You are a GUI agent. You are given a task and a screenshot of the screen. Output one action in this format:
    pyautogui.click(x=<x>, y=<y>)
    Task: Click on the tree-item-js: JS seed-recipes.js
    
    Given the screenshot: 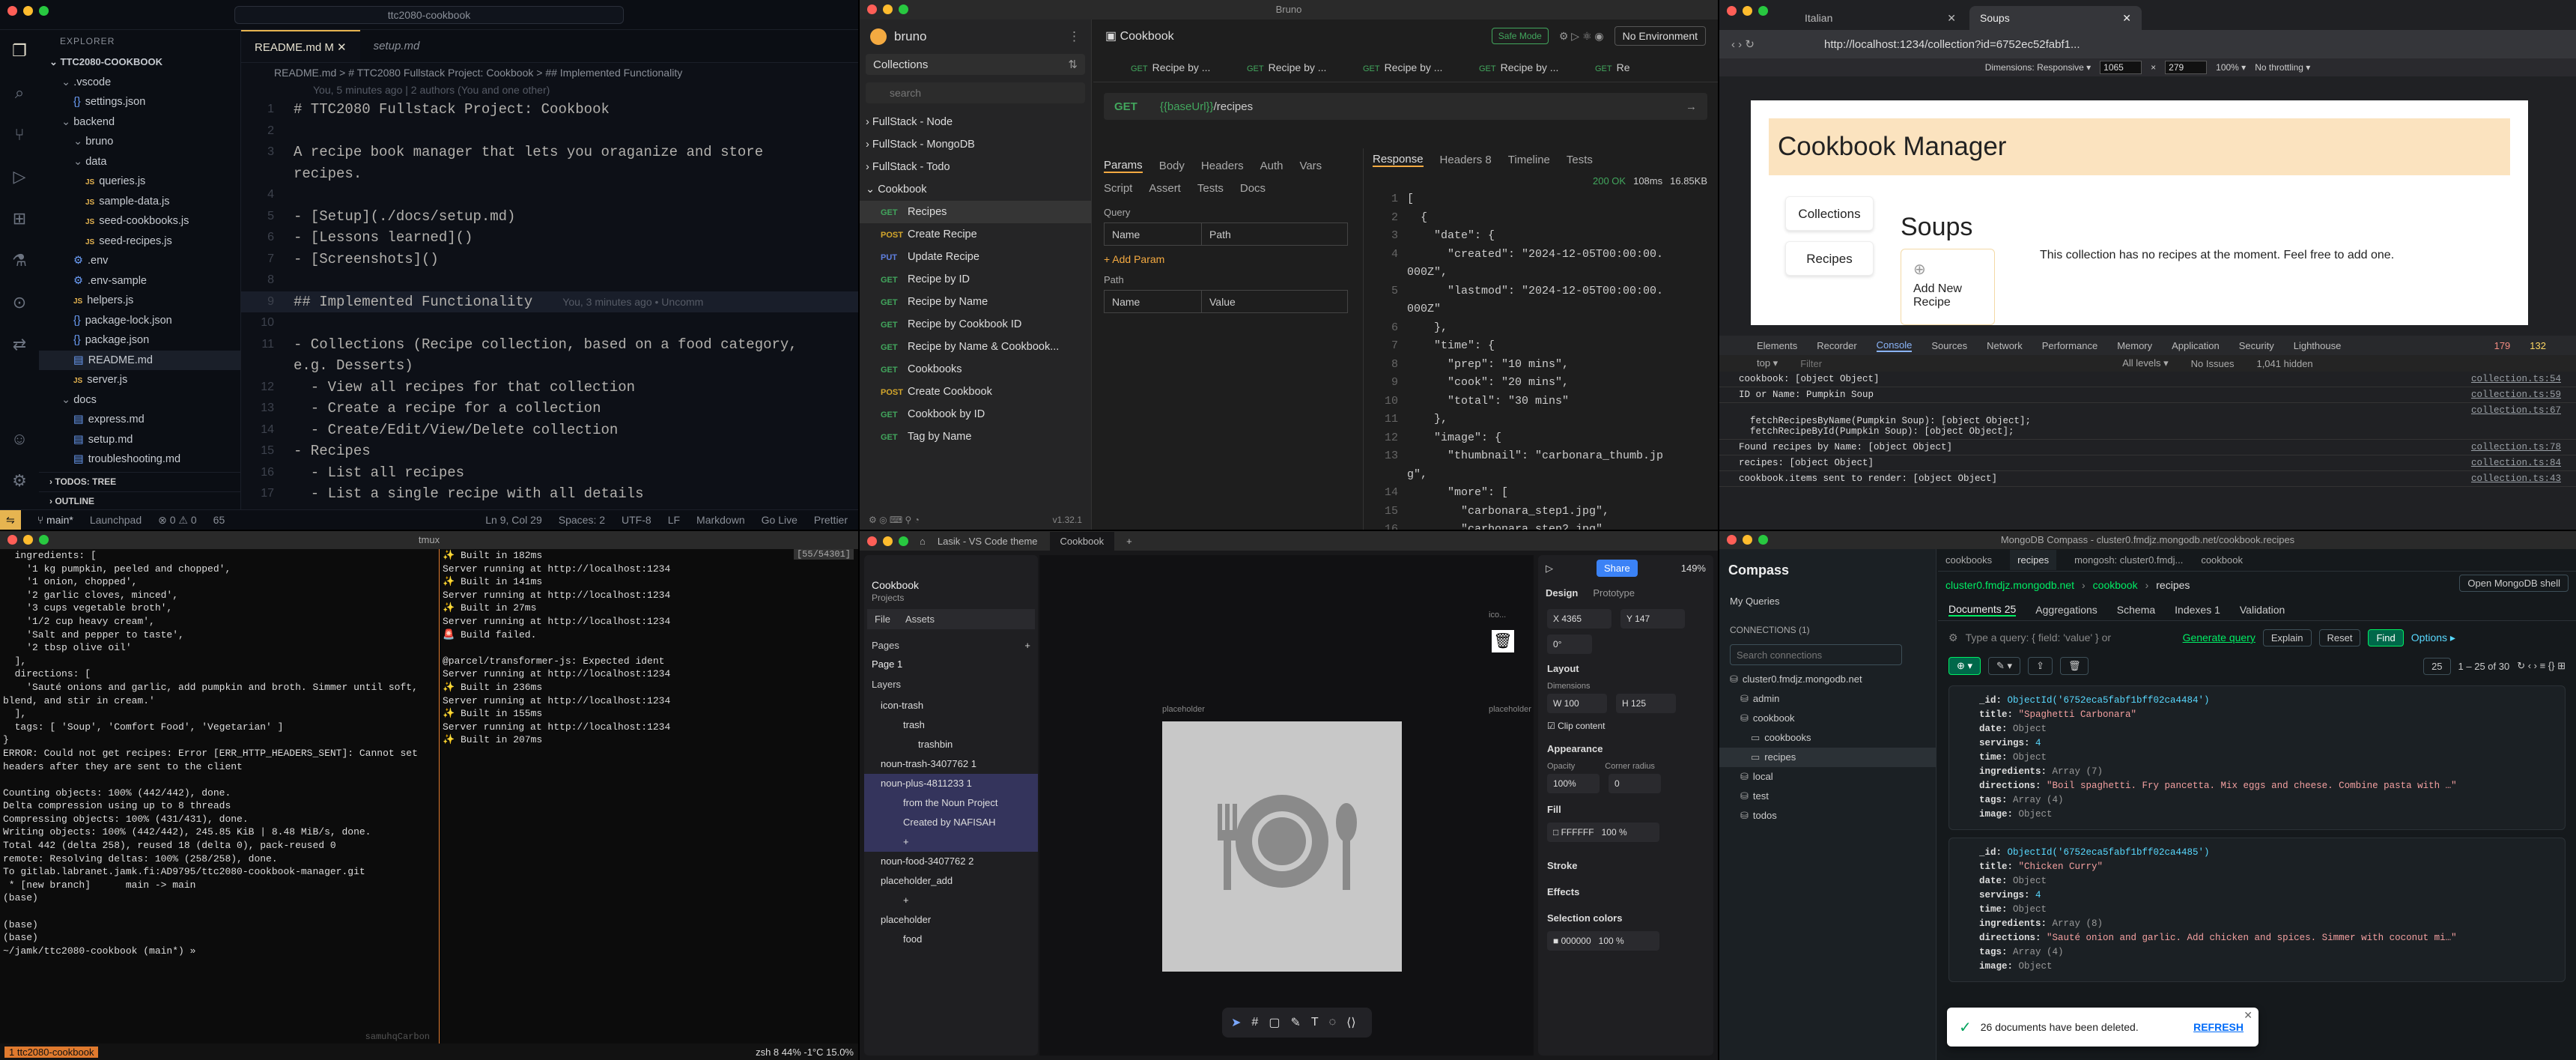 What is the action you would take?
    pyautogui.click(x=139, y=242)
    